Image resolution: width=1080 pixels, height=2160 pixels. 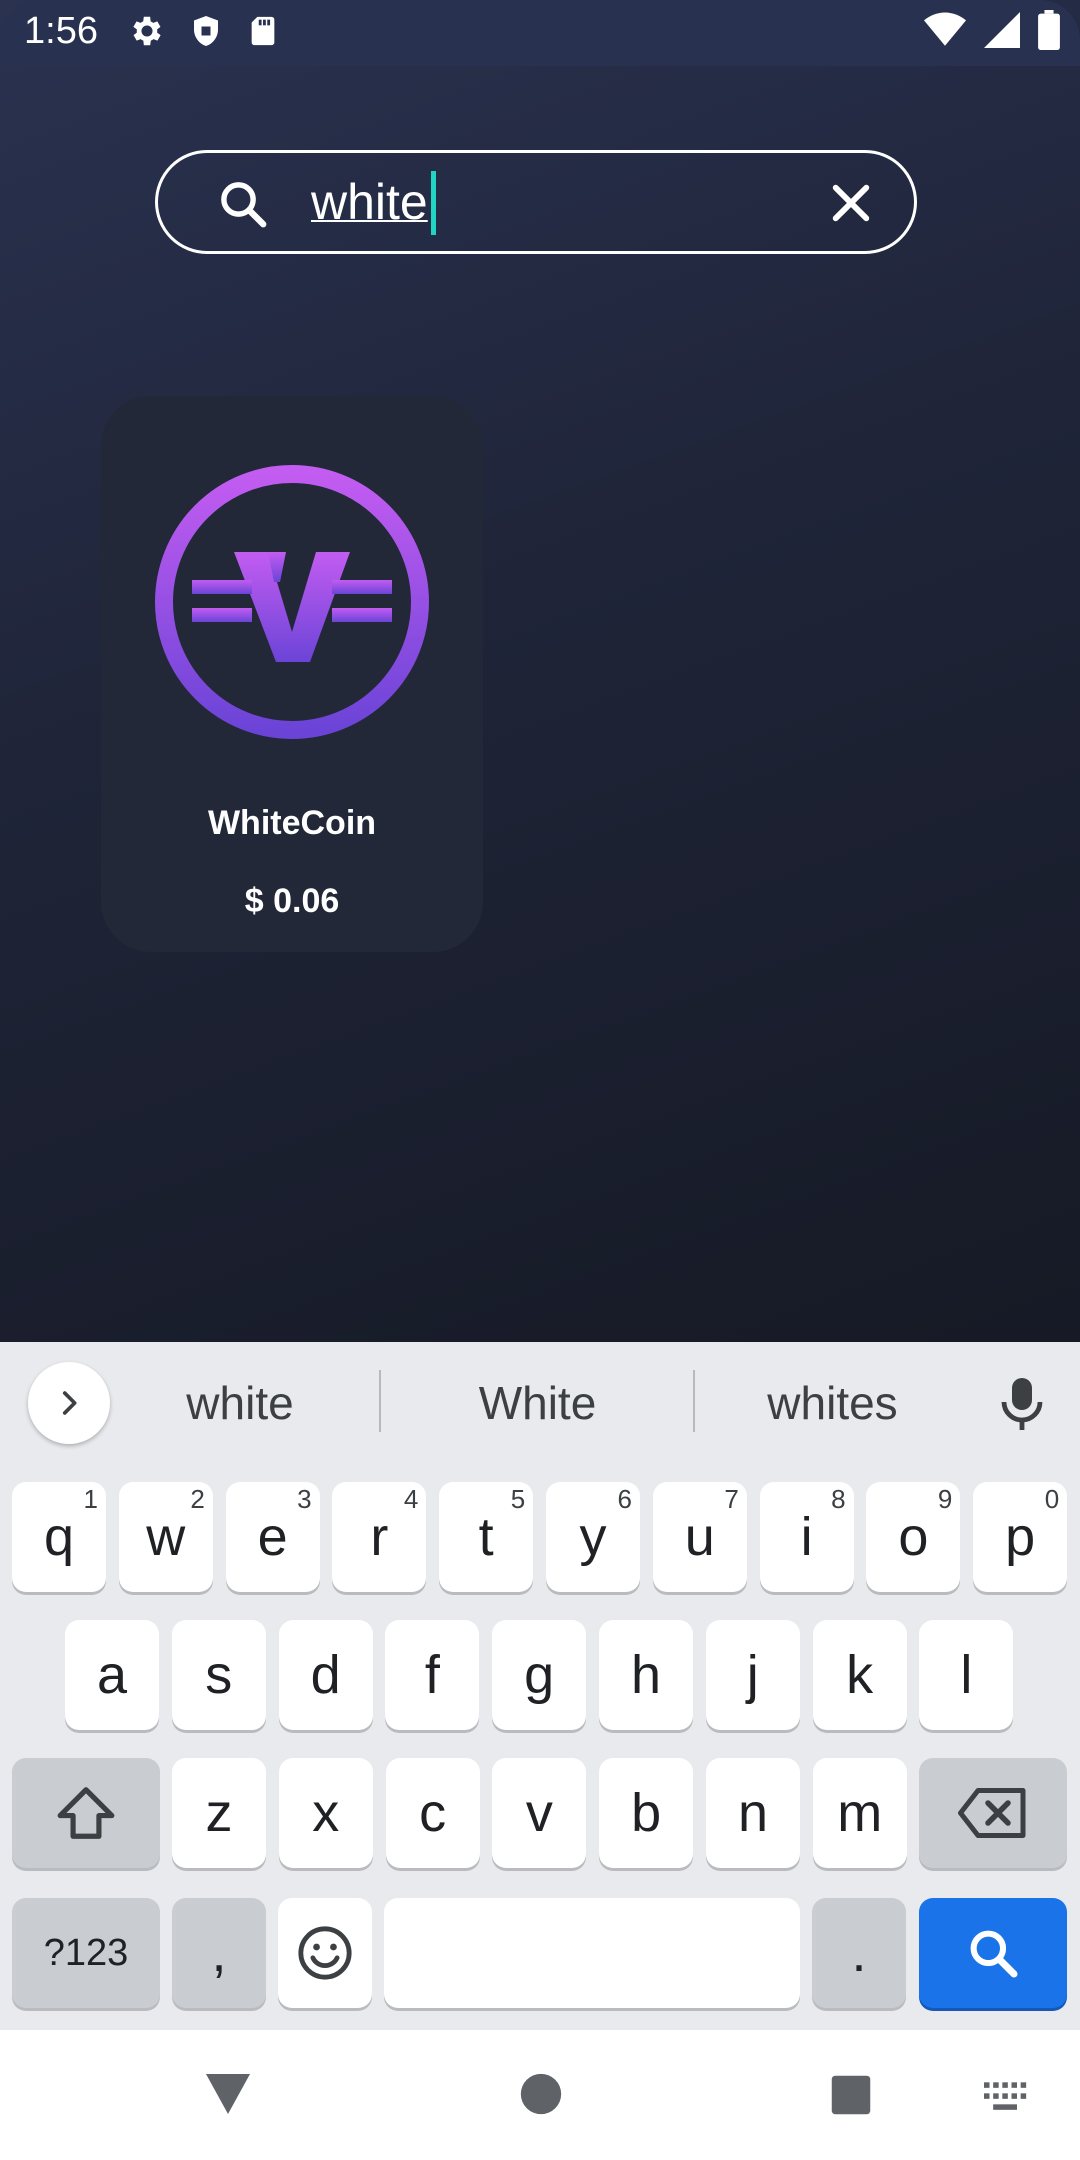 I want to click on coin-card: WhiteCoin $ 0.06, so click(x=292, y=674).